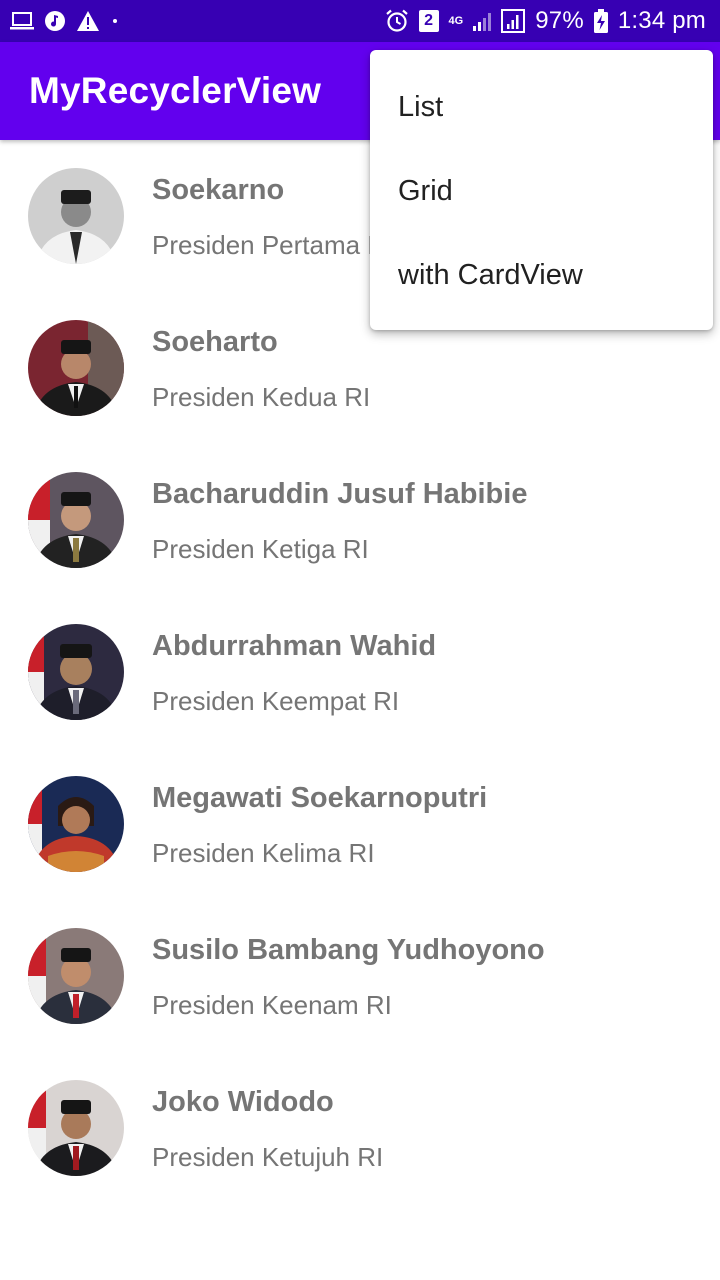 This screenshot has height=1280, width=720. I want to click on warning-icon, so click(88, 21).